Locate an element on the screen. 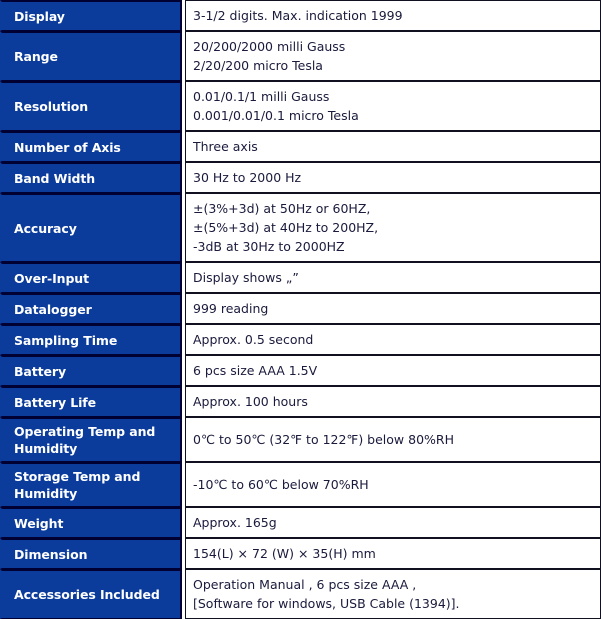  spec-label-cell: Battery Life is located at coordinates (91, 401).